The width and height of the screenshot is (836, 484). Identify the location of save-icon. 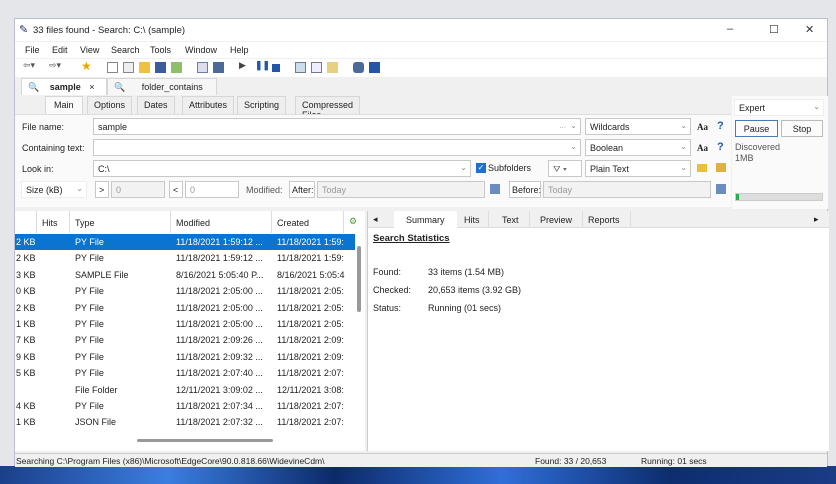
(160, 67).